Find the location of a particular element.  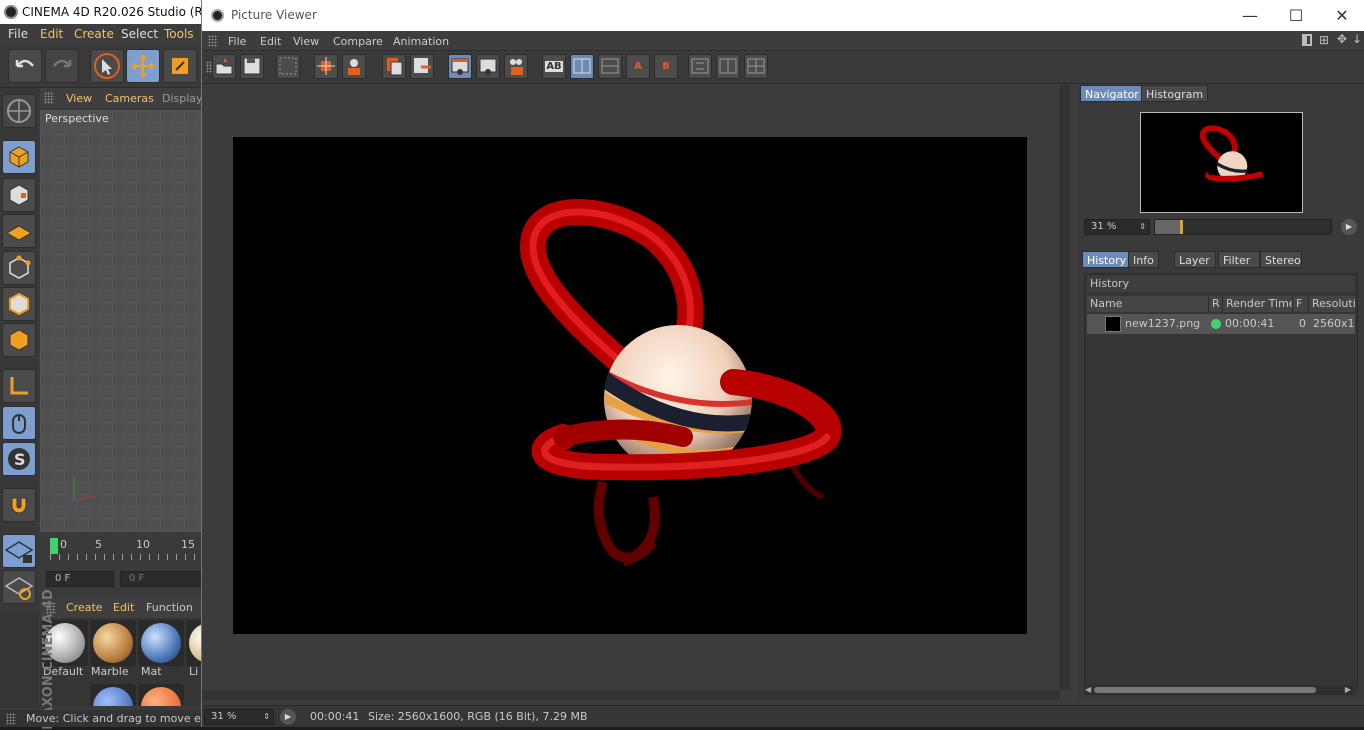

current-frame-field: 0 F is located at coordinates (80, 579).